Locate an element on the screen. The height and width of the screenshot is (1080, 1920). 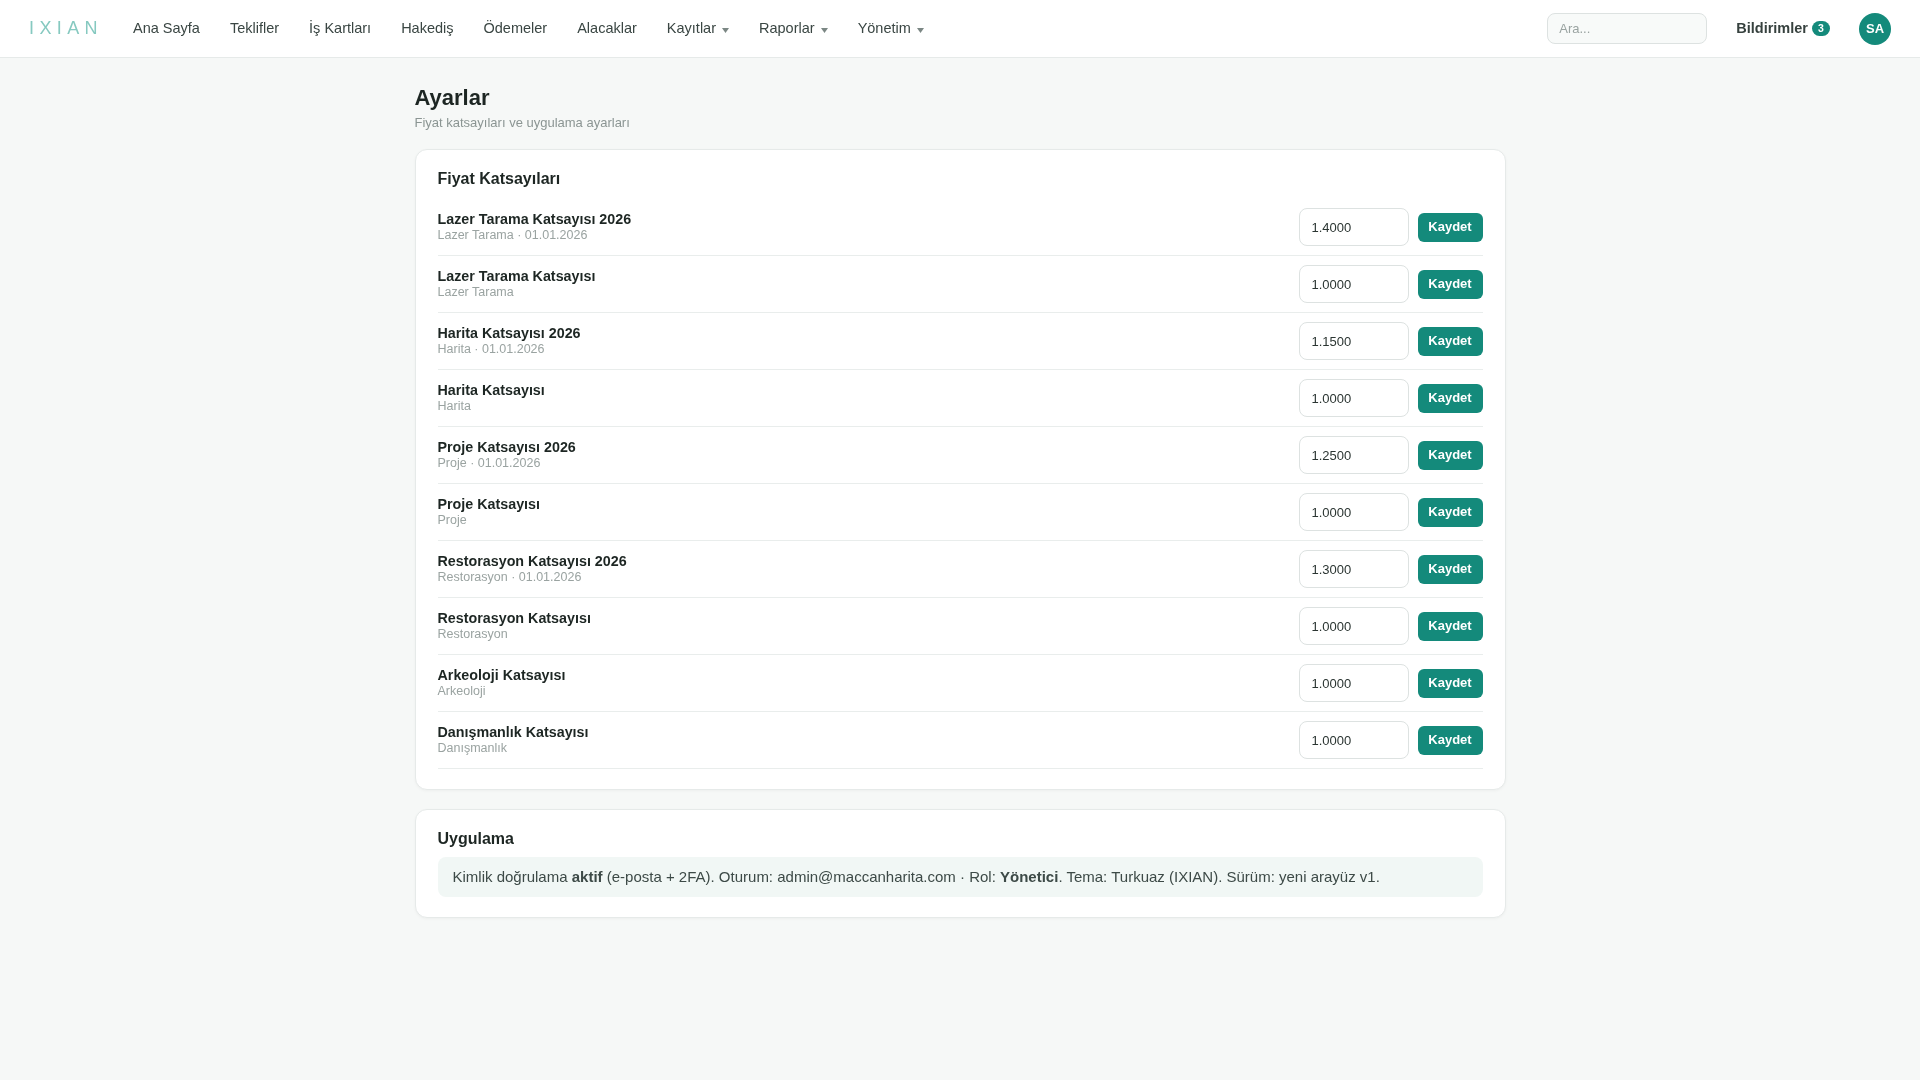
coefficient-detail: Danışmanlık is located at coordinates (472, 748).